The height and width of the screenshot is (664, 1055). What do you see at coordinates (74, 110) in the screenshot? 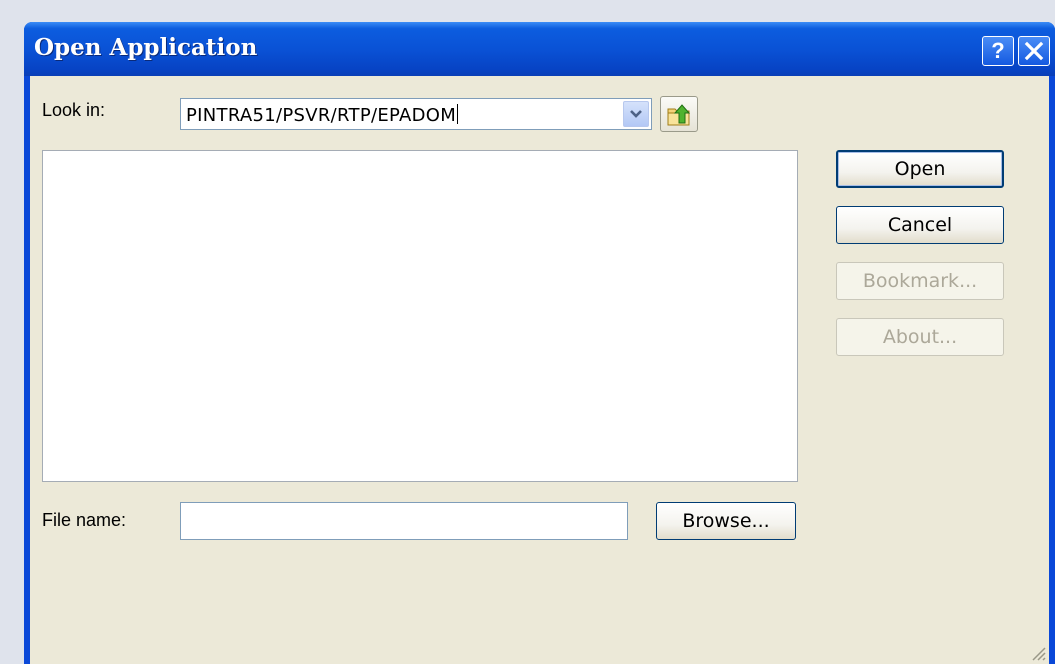
I see `look-in-label: Look in:` at bounding box center [74, 110].